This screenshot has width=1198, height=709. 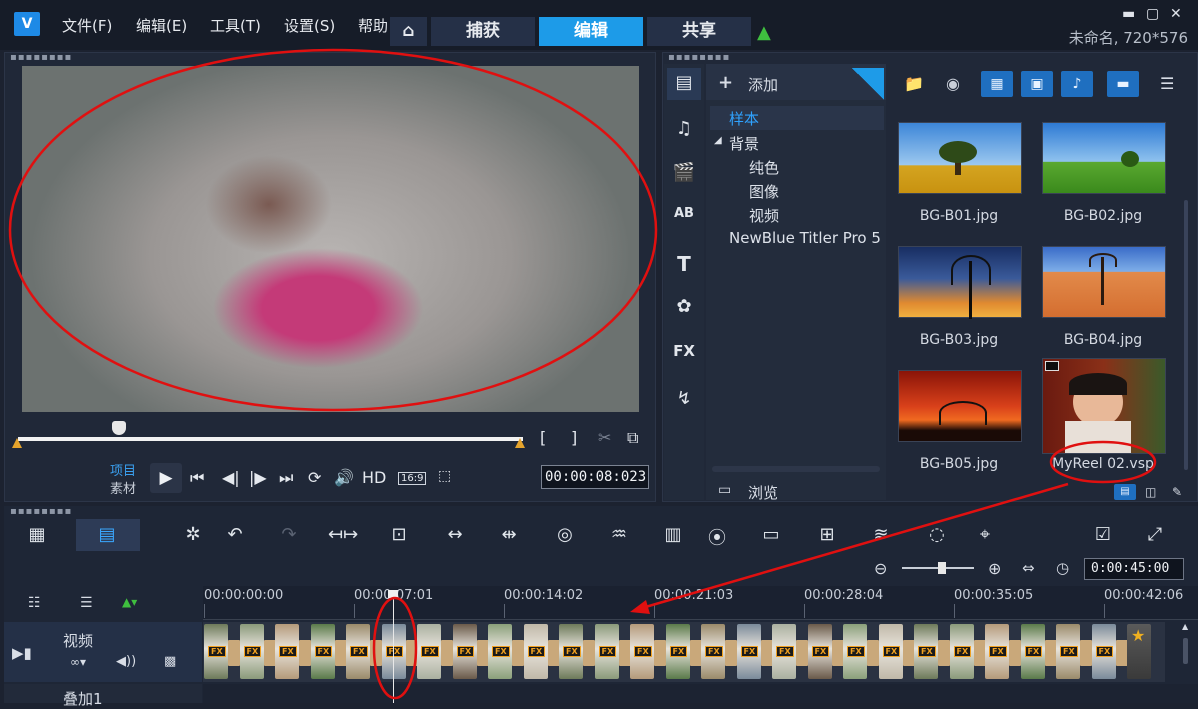 What do you see at coordinates (942, 568) in the screenshot?
I see `zoom-thumb` at bounding box center [942, 568].